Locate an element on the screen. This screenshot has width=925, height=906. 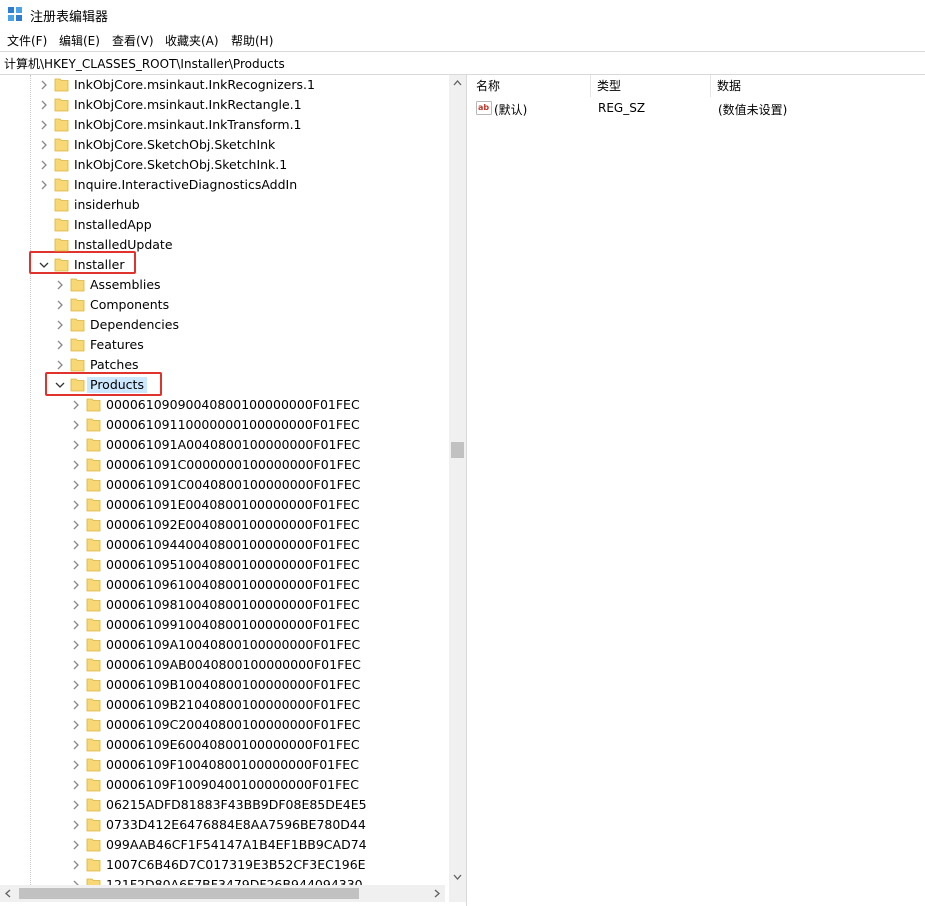
tree-node-label: insiderhub is located at coordinates (107, 205).